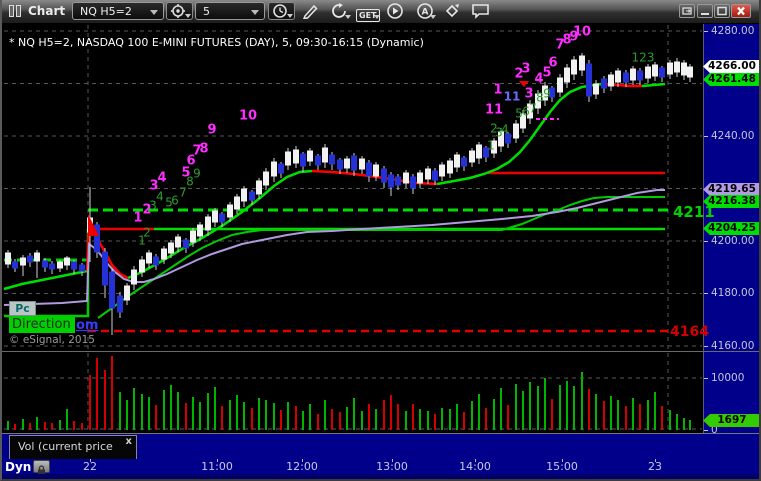 The height and width of the screenshot is (481, 761). What do you see at coordinates (655, 466) in the screenshot?
I see `time-tick-label: 23` at bounding box center [655, 466].